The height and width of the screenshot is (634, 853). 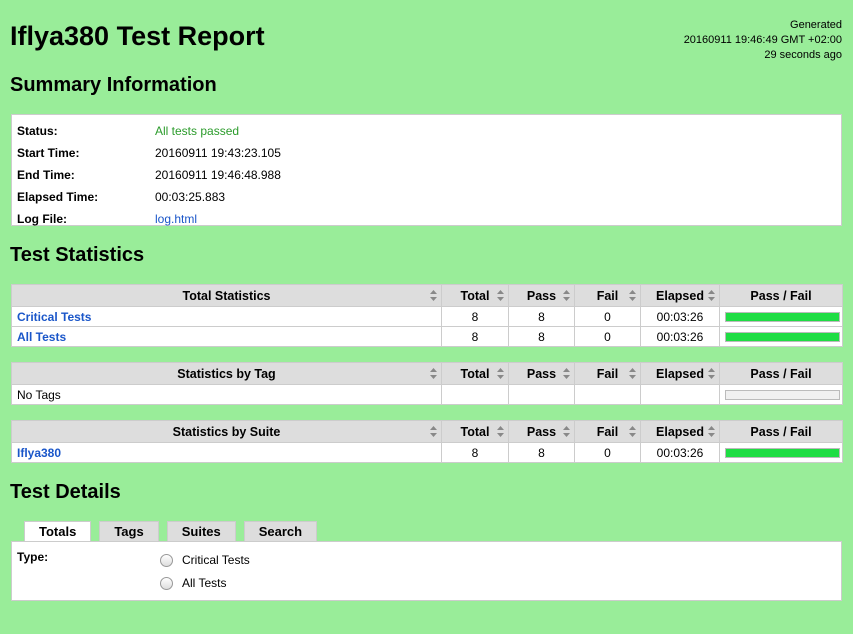 What do you see at coordinates (137, 36) in the screenshot?
I see `report-title: Iflya380 Test Report` at bounding box center [137, 36].